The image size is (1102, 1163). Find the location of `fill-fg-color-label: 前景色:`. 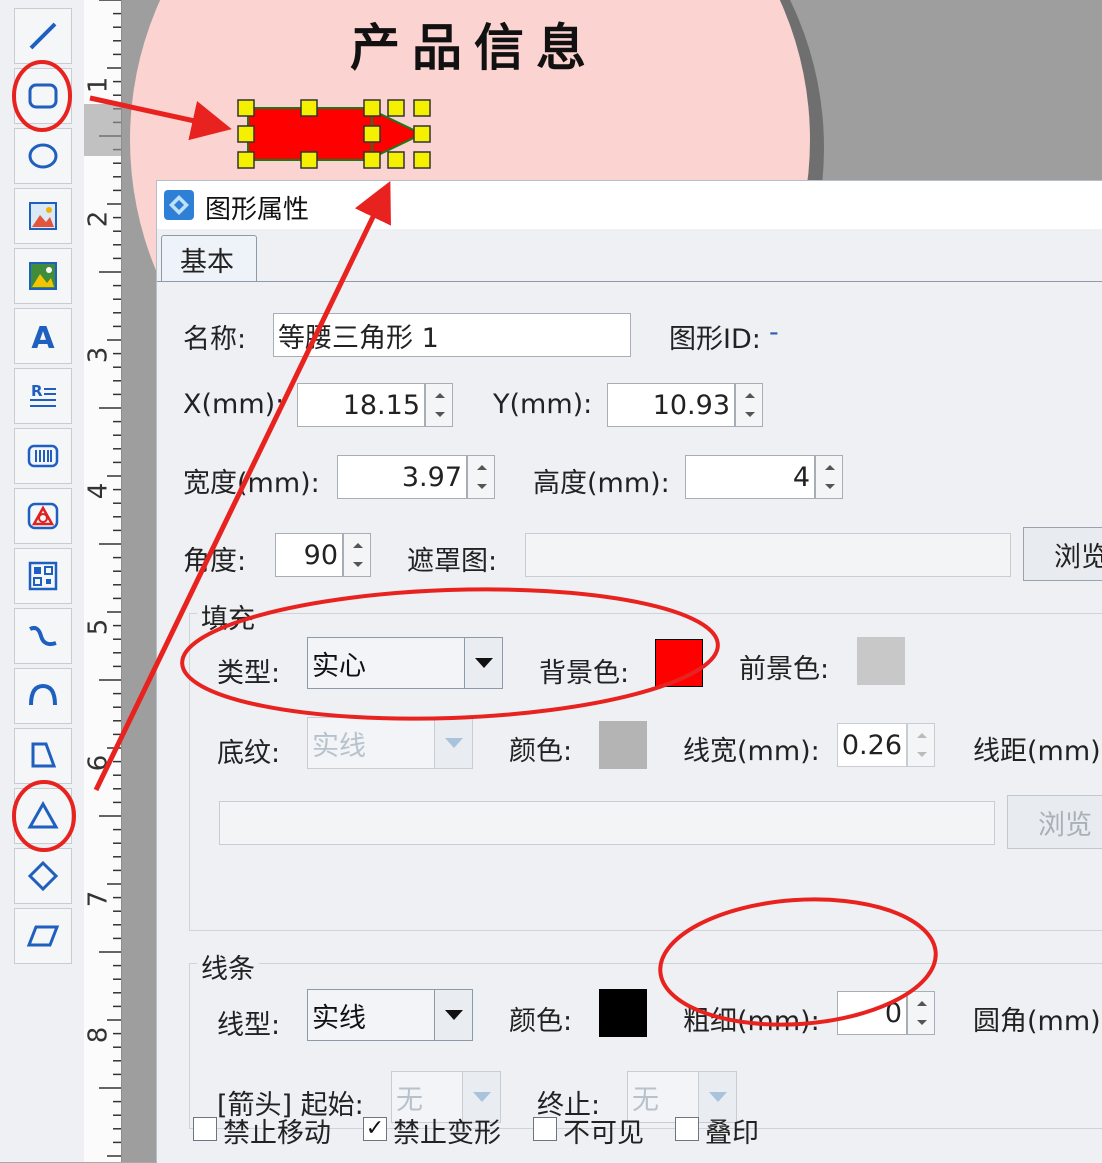

fill-fg-color-label: 前景色: is located at coordinates (784, 669).